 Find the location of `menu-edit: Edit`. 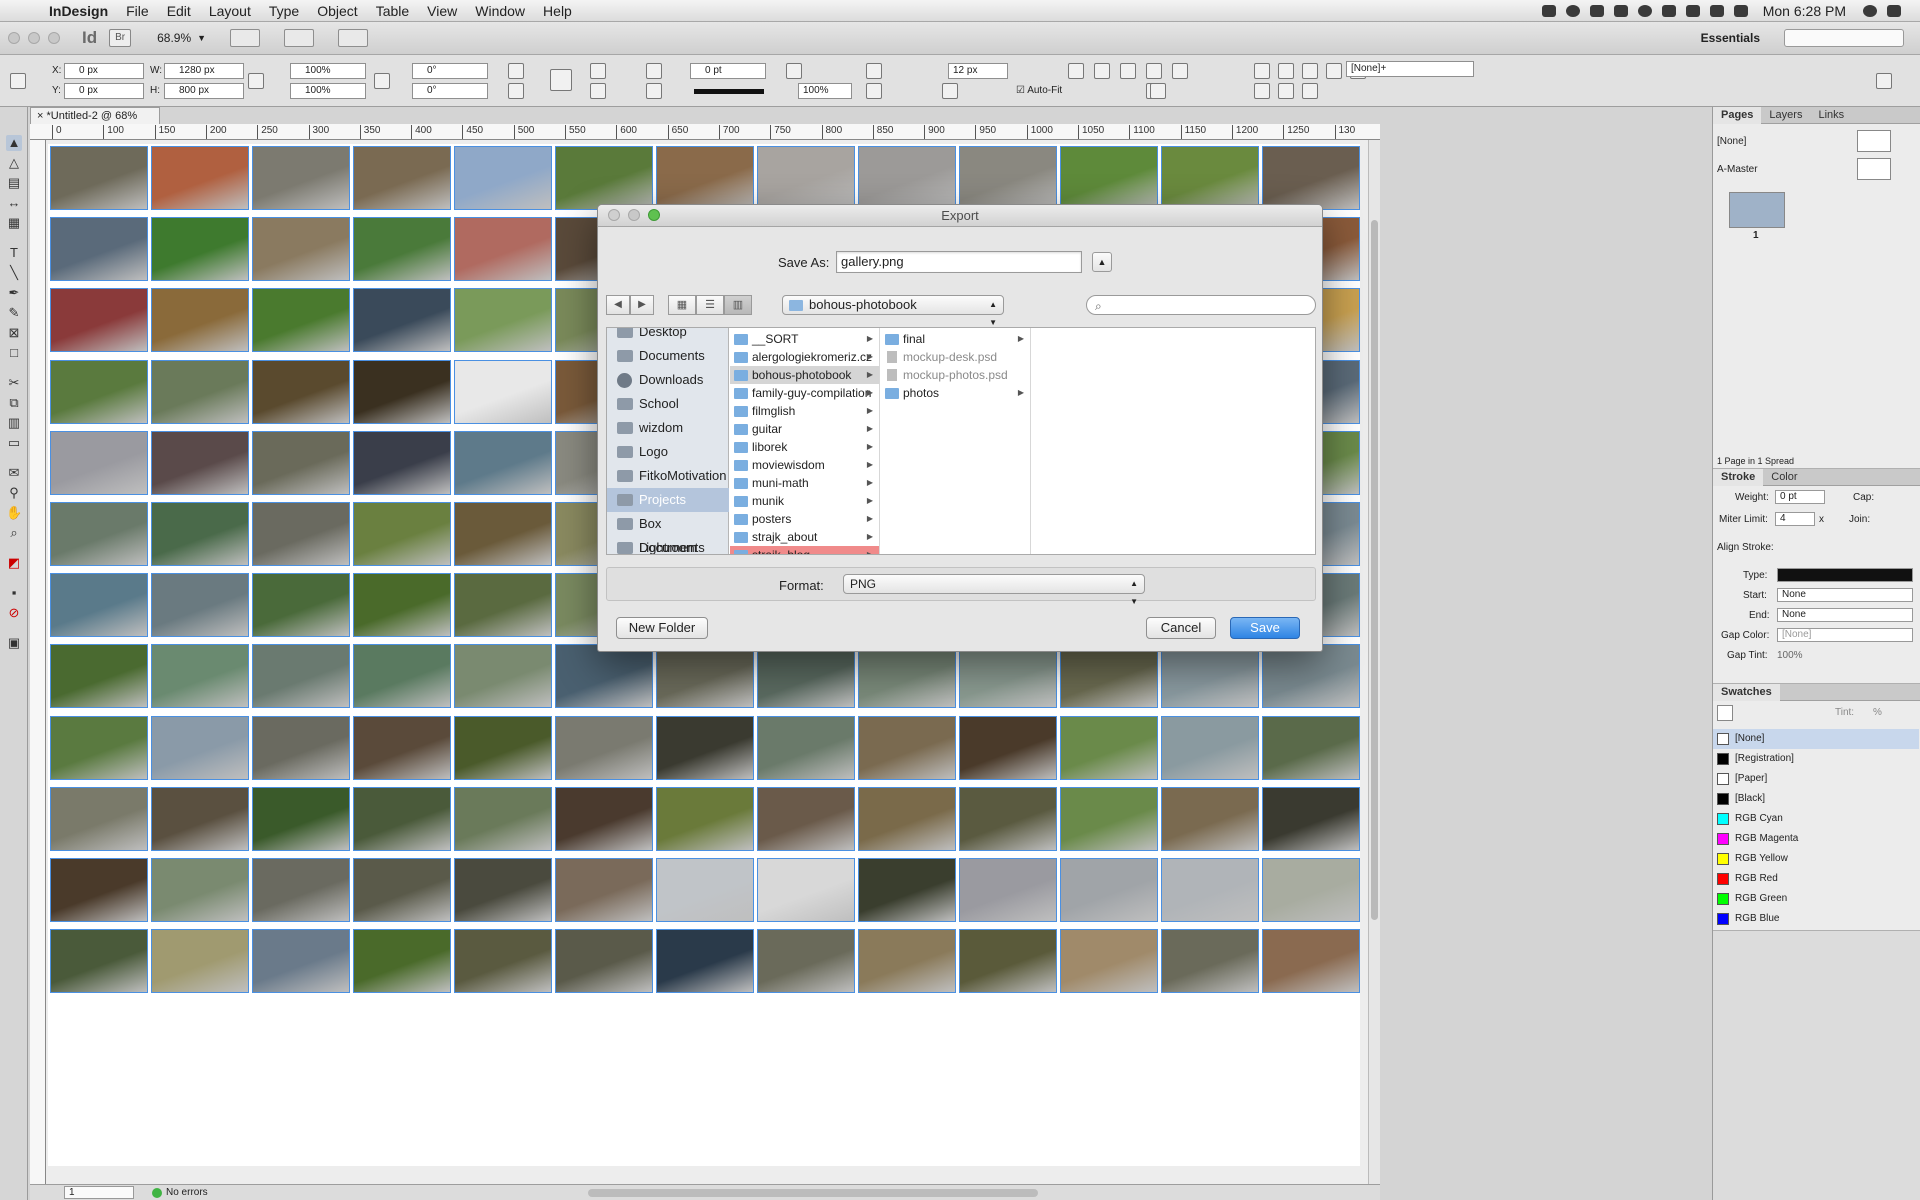

menu-edit: Edit is located at coordinates (179, 11).